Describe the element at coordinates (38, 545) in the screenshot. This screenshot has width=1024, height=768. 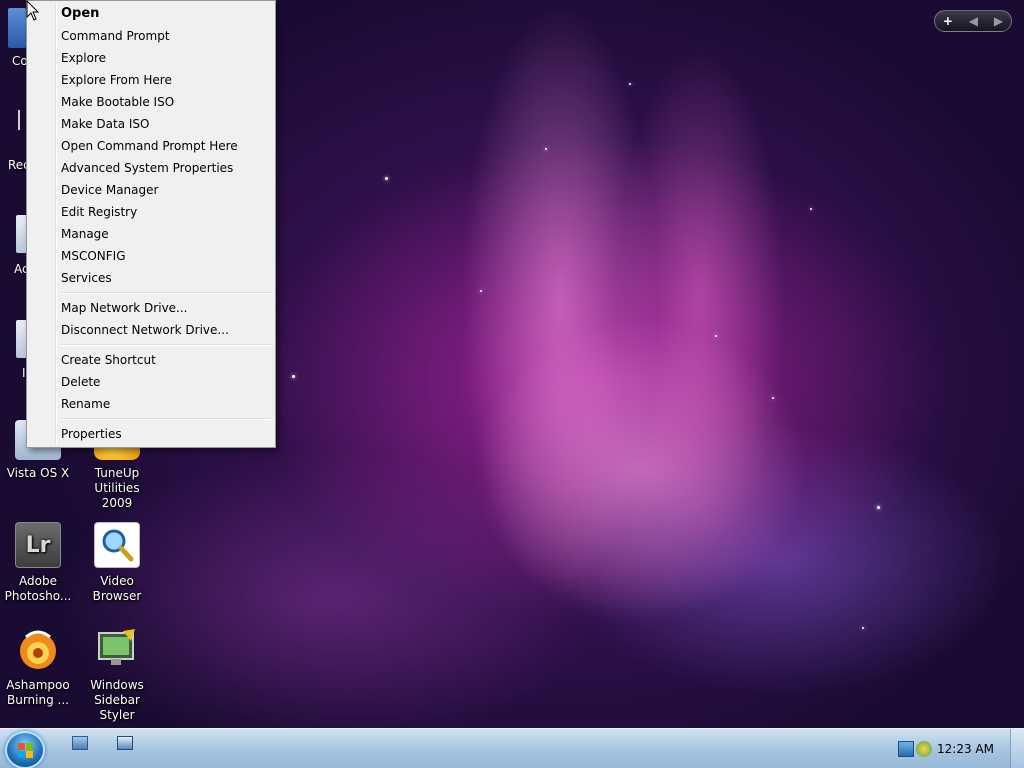
I see `lightroom-icon: Lr` at that location.